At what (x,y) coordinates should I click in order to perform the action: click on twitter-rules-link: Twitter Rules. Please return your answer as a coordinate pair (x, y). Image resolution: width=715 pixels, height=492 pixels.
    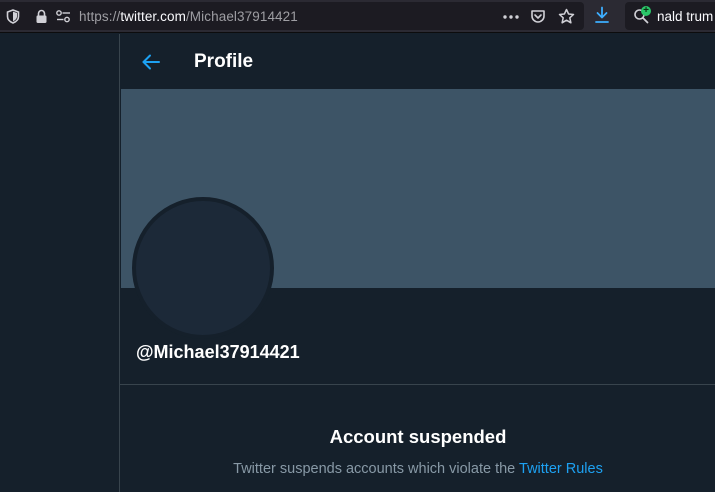
    Looking at the image, I should click on (561, 469).